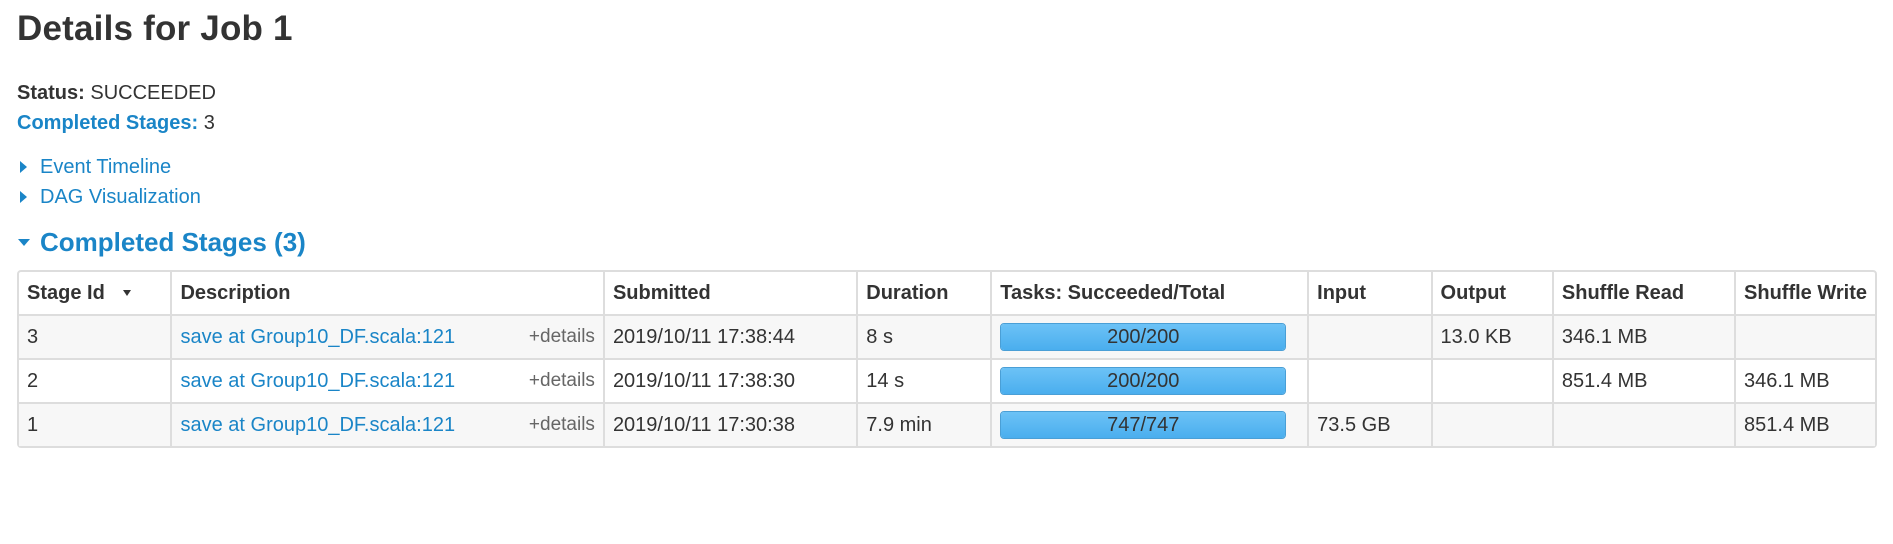 The image size is (1893, 544). I want to click on dag-visualization-label: DAG Visualization, so click(120, 197).